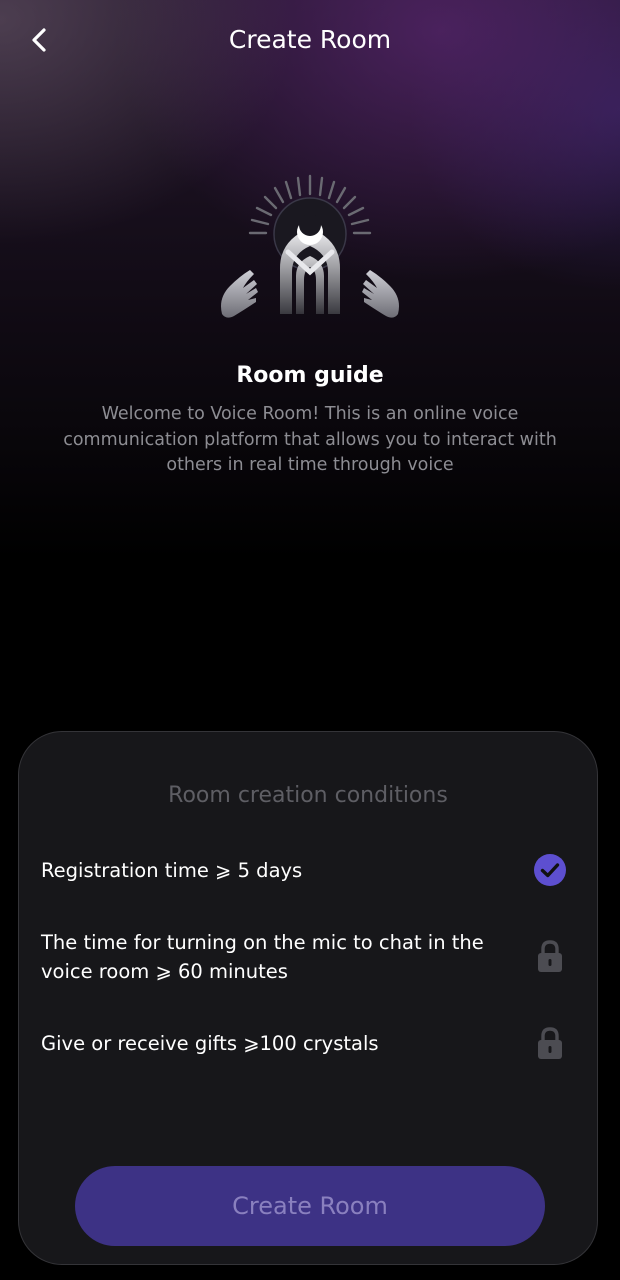 This screenshot has width=620, height=1280. Describe the element at coordinates (172, 870) in the screenshot. I see `condition-registration-time: Registration time ⩾ 5 days` at that location.